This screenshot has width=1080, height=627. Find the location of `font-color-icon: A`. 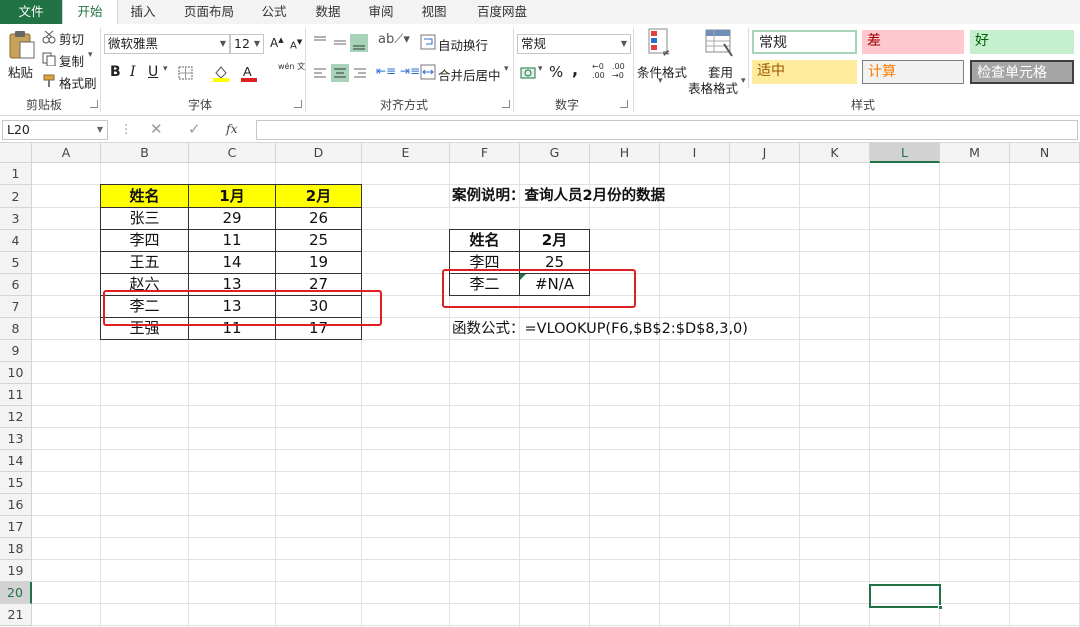

font-color-icon: A is located at coordinates (249, 73).